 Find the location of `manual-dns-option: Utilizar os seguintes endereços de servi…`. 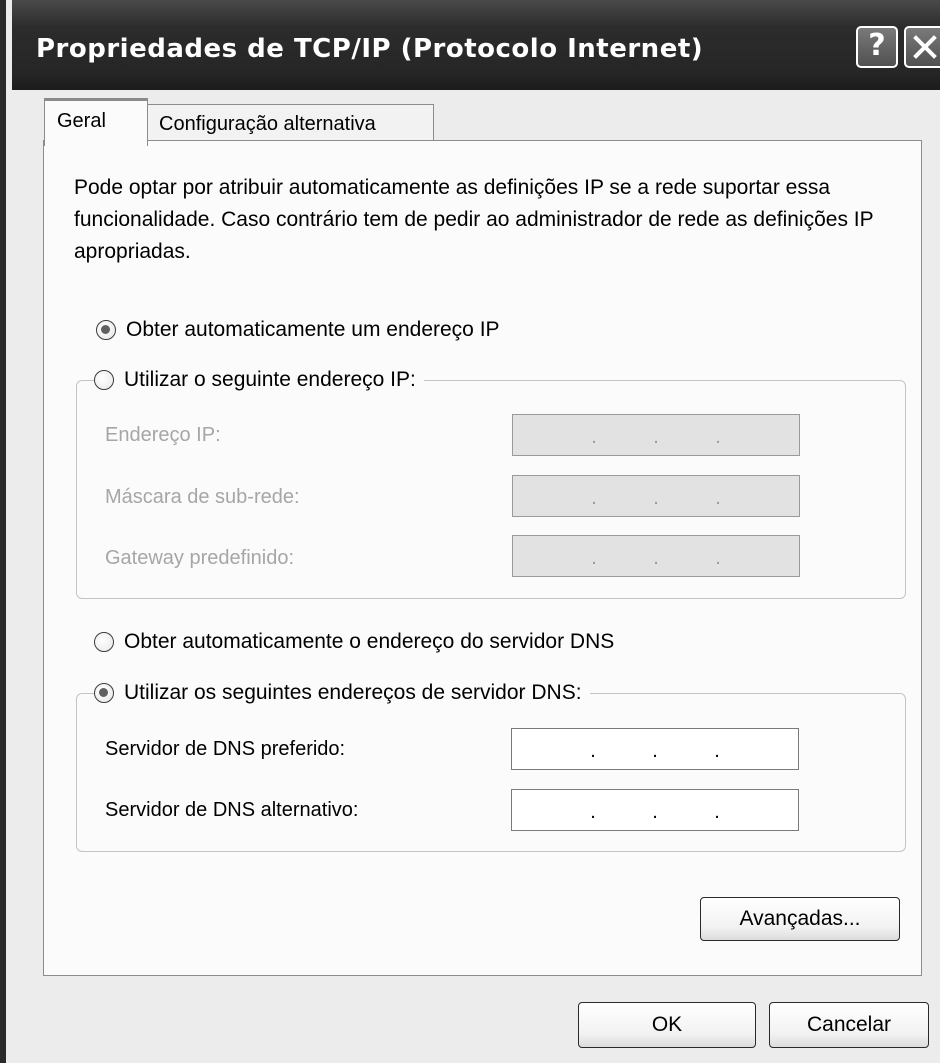

manual-dns-option: Utilizar os seguintes endereços de servi… is located at coordinates (342, 693).